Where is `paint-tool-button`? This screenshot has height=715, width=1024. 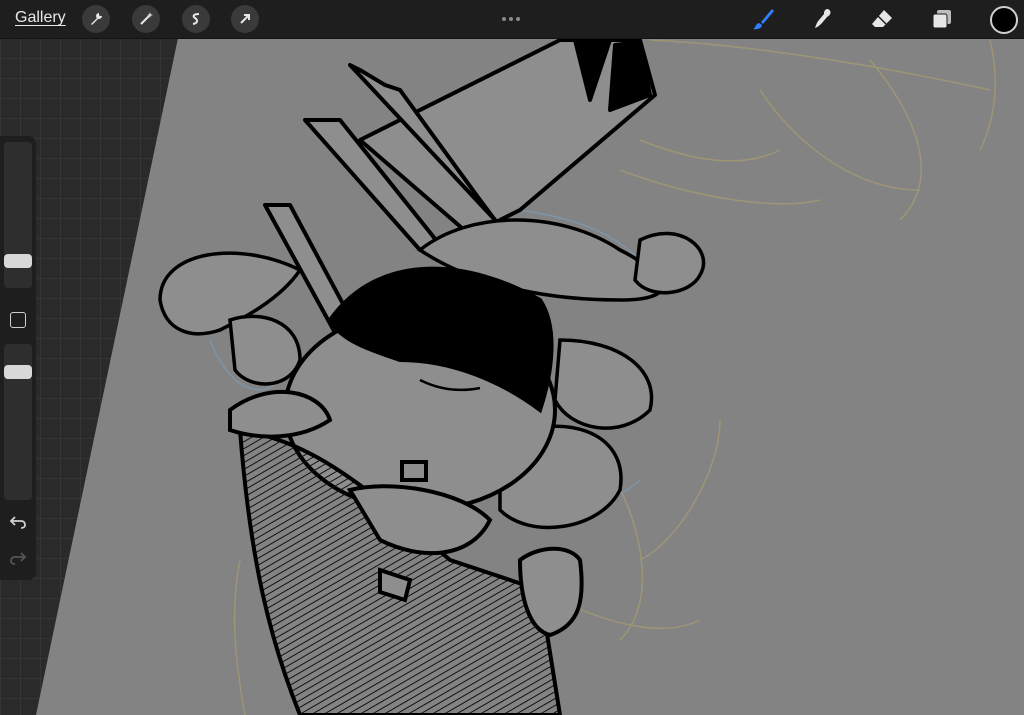 paint-tool-button is located at coordinates (763, 19).